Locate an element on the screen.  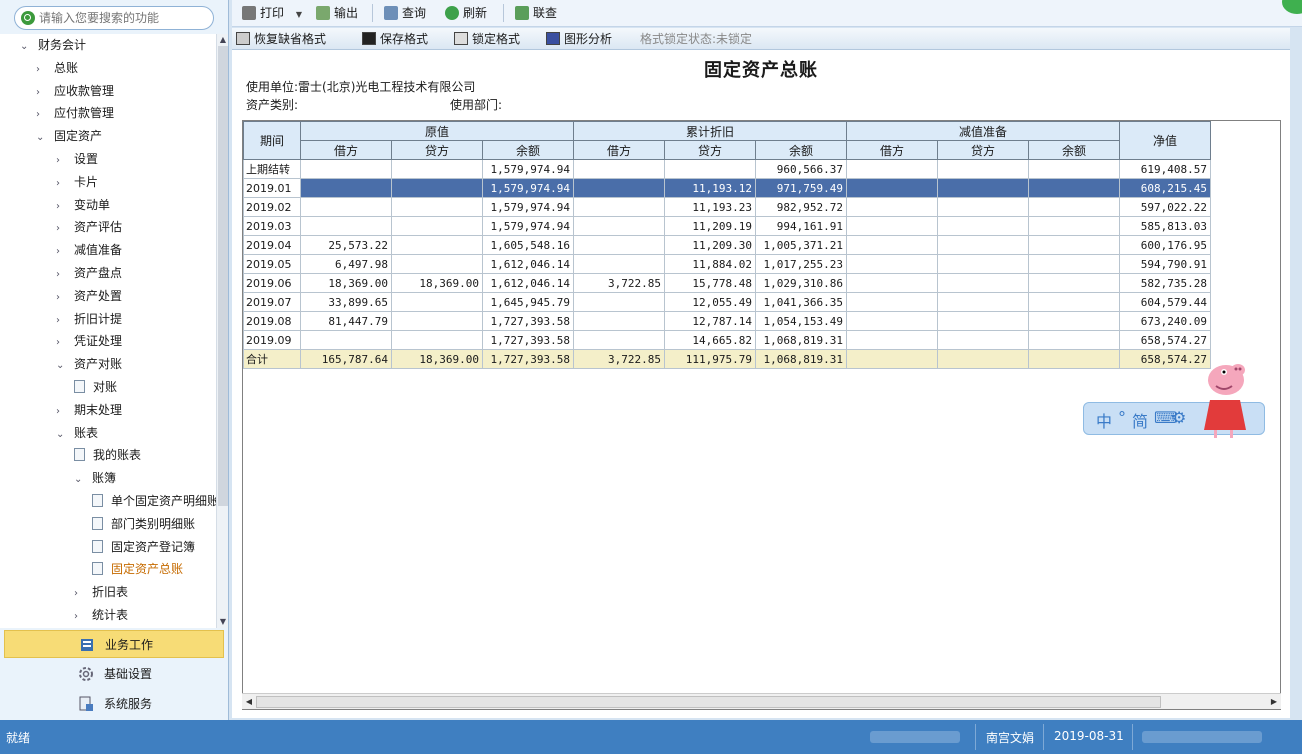
table-cell: 11,209.30 is located at coordinates (710, 245).